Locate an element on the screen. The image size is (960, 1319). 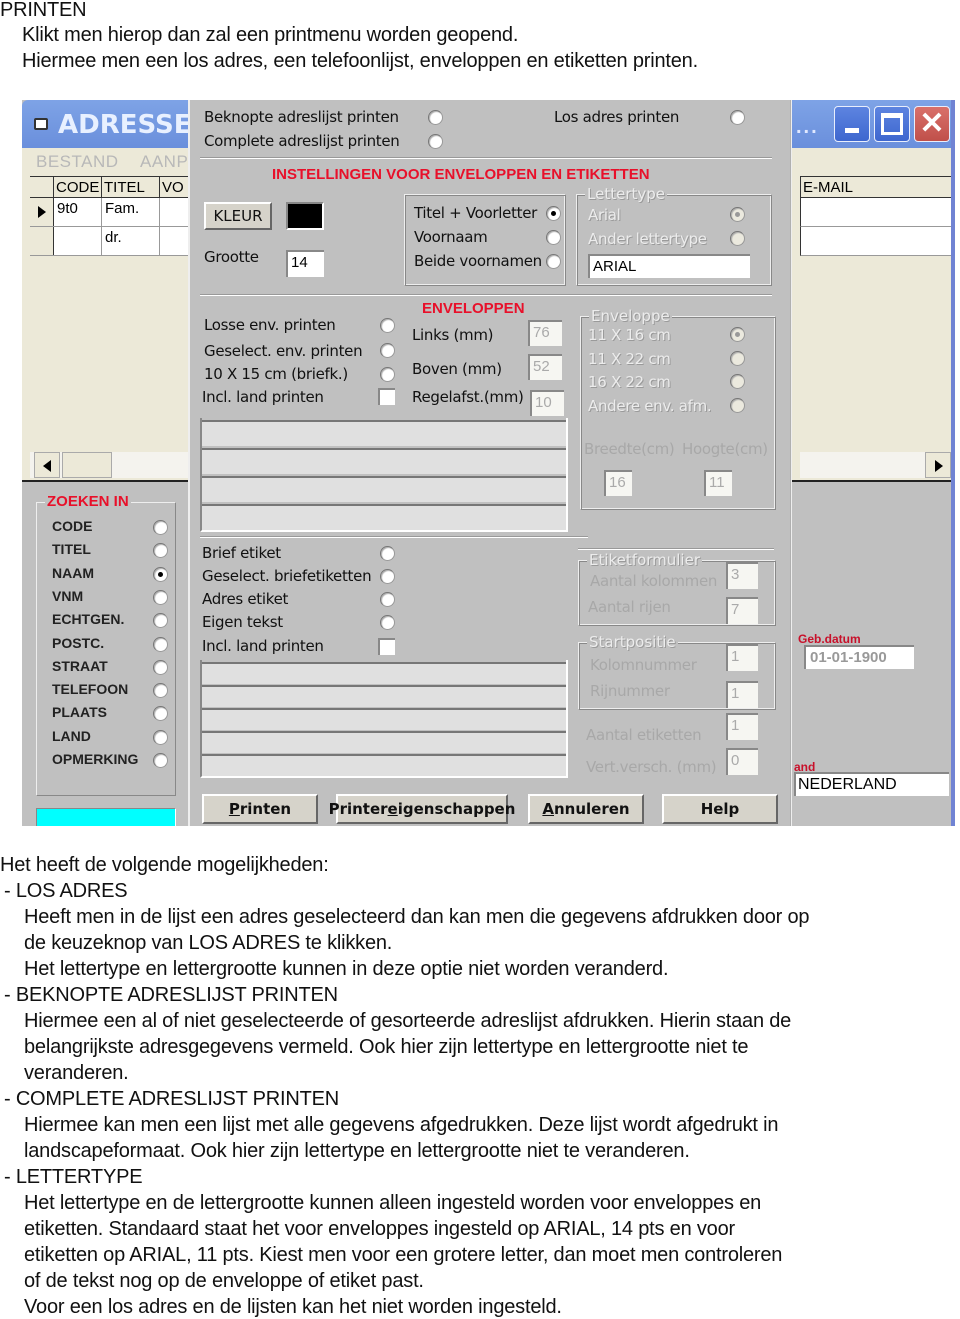
radio-search-naam is located at coordinates (160, 574).